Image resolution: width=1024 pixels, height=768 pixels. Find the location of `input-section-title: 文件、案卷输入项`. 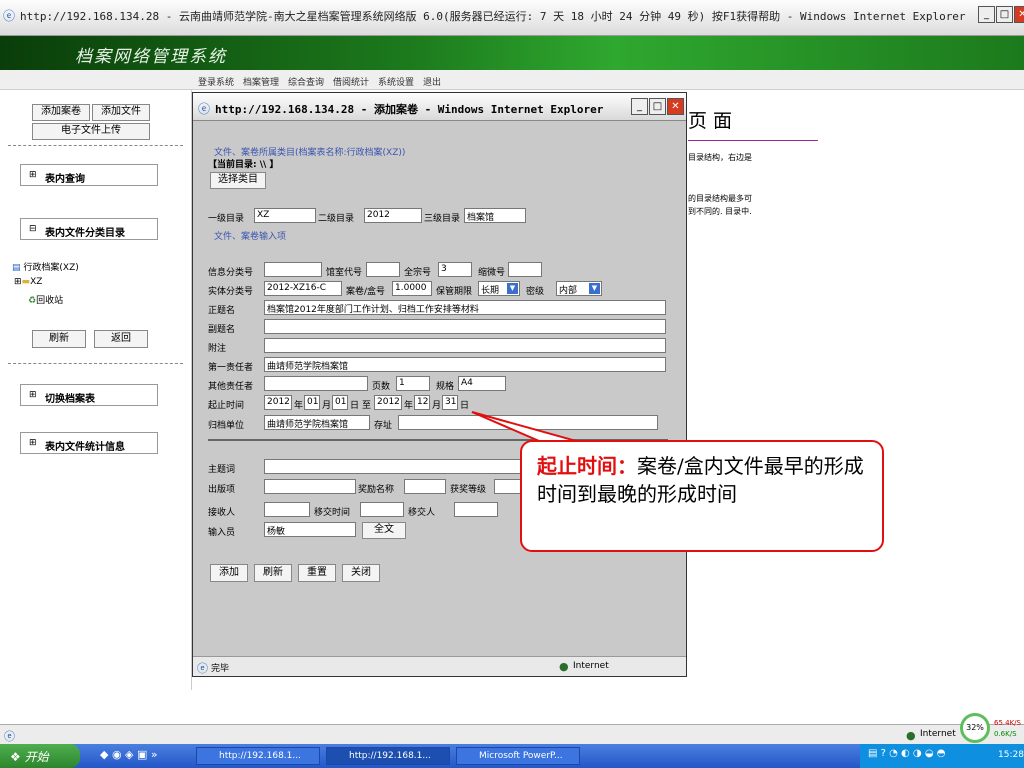

input-section-title: 文件、案卷输入项 is located at coordinates (250, 237).